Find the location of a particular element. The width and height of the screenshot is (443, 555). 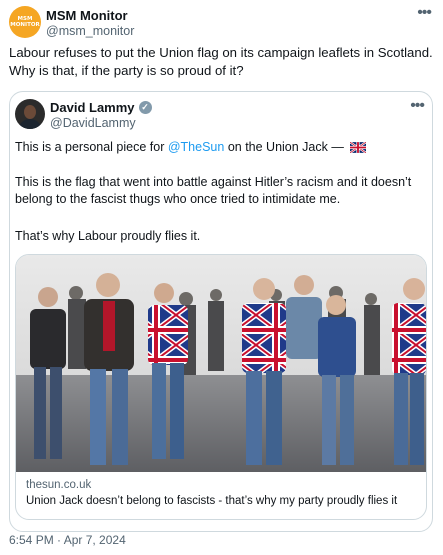

card-domain: thesun.co.uk is located at coordinates (59, 485).